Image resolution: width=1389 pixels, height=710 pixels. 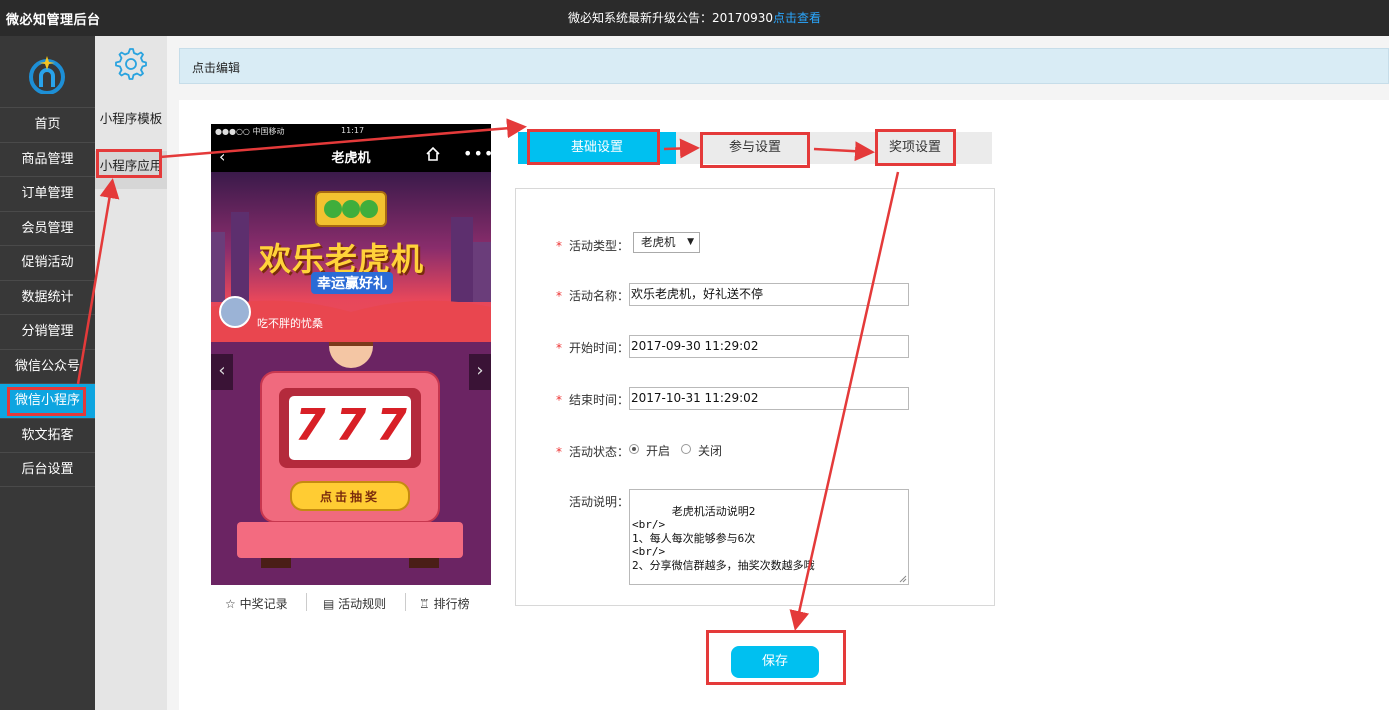 I want to click on banner-subtitle: 幸运赢好礼, so click(x=352, y=283).